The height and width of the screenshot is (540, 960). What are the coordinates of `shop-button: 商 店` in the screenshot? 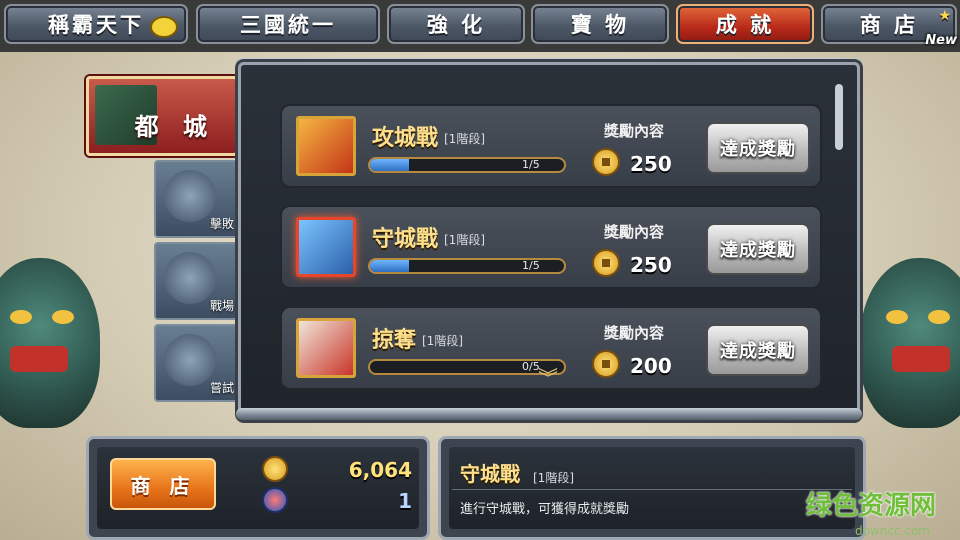 It's located at (163, 484).